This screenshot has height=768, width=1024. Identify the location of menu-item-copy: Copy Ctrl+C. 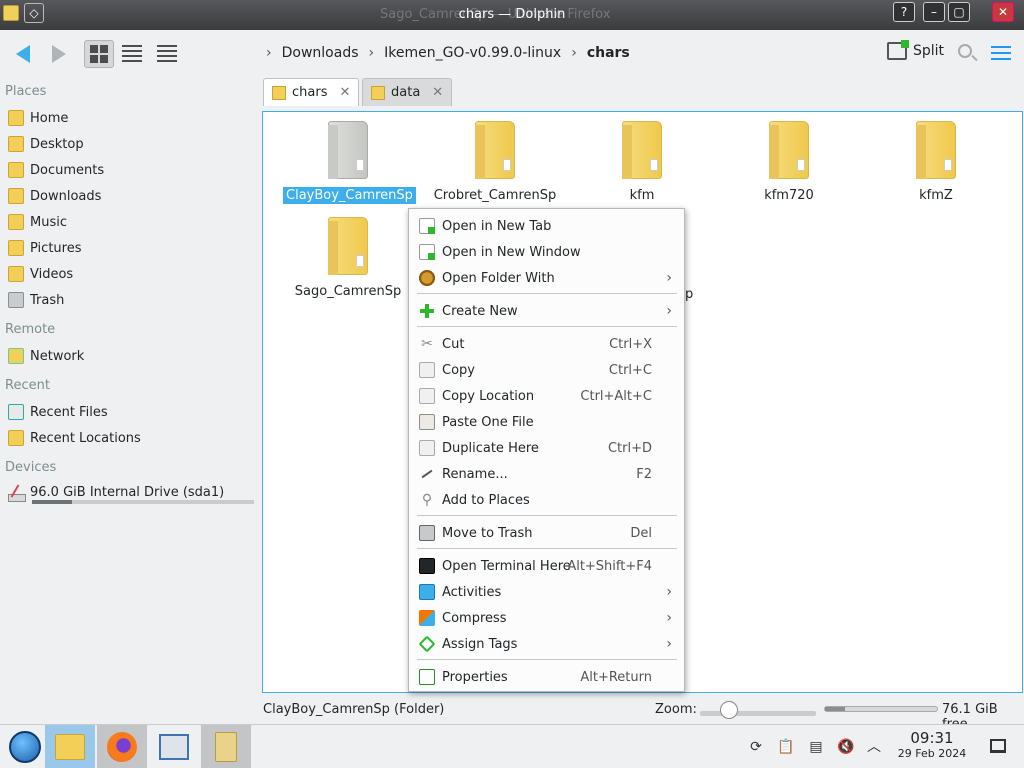
(546, 370).